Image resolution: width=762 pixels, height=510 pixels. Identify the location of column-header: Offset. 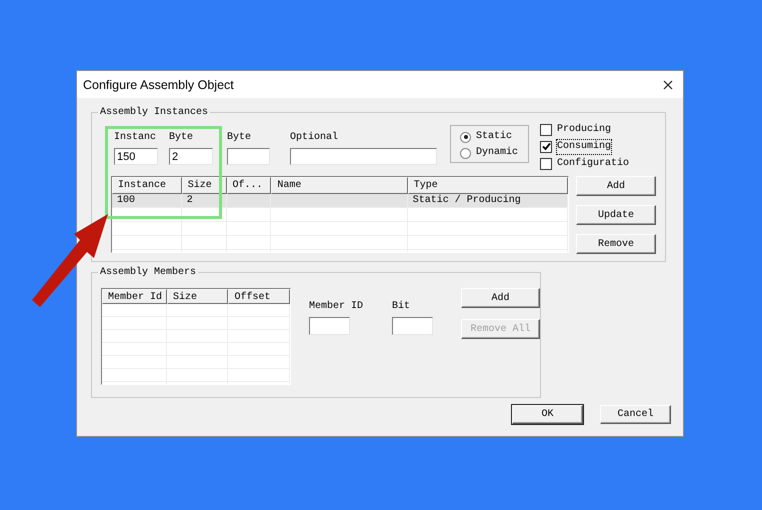
(259, 296).